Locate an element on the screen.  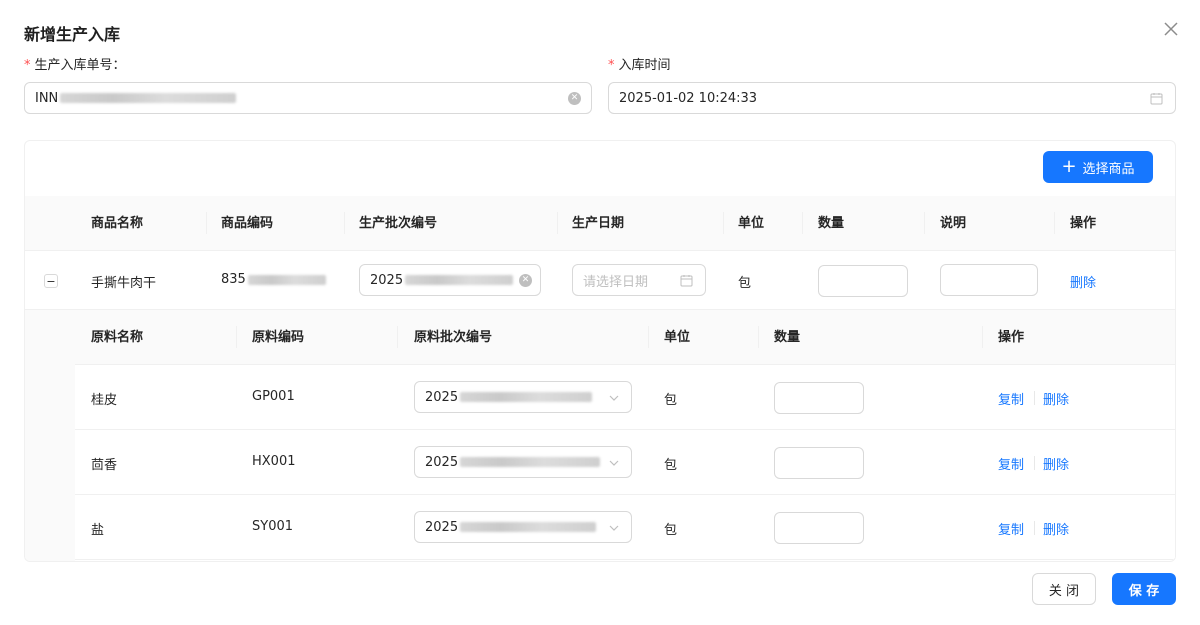
table-row: − 手撕牛肉干 835 2025 ✕ 请选择日期 包 删除 is located at coordinates (600, 280).